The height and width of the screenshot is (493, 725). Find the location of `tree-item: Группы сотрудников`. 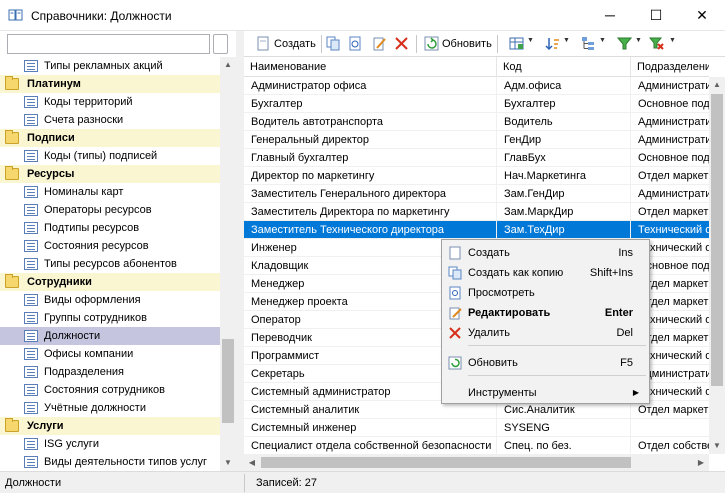

tree-item: Группы сотрудников is located at coordinates (110, 318).